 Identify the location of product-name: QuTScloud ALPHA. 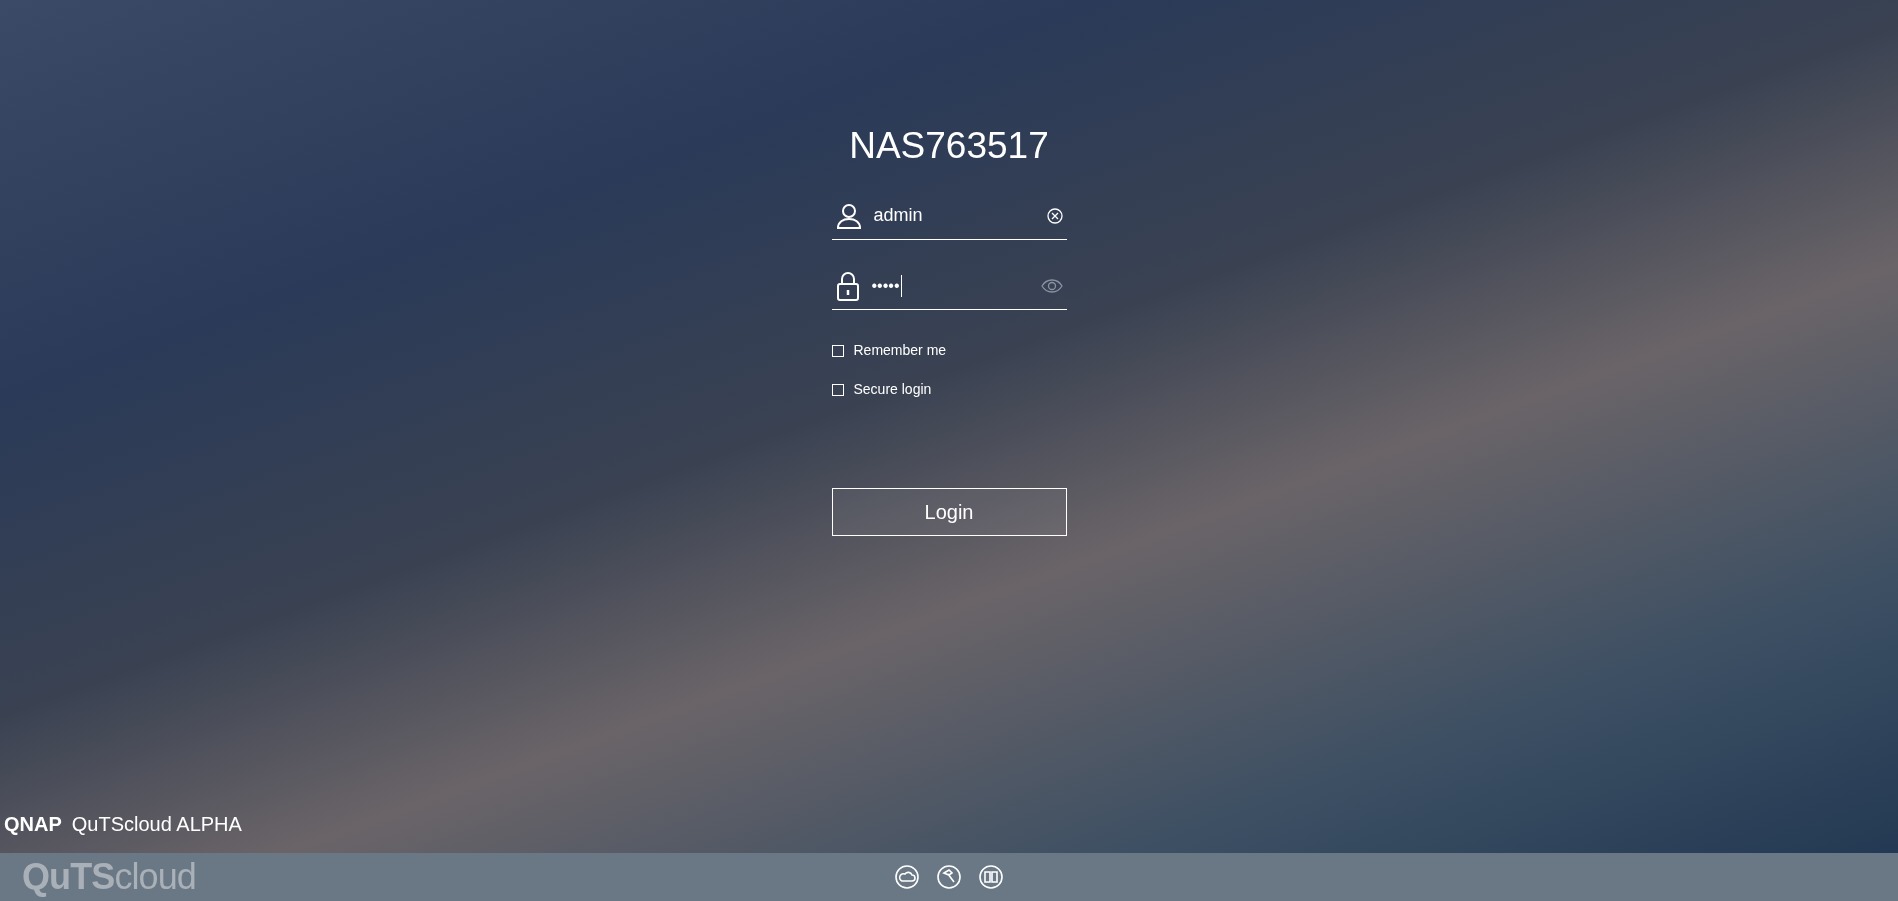
(156, 824).